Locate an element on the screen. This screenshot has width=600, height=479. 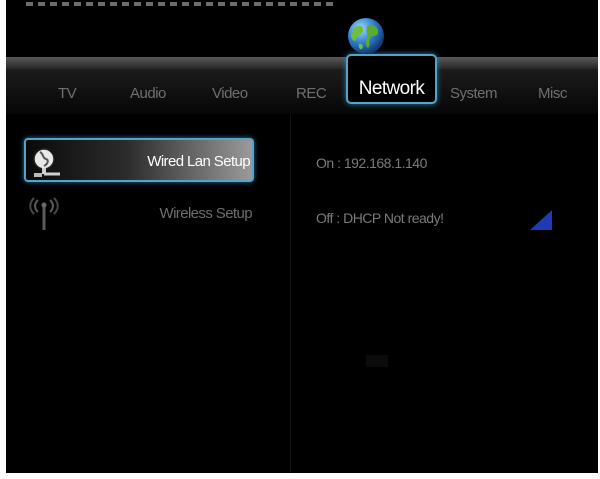
header-band is located at coordinates (302, 63).